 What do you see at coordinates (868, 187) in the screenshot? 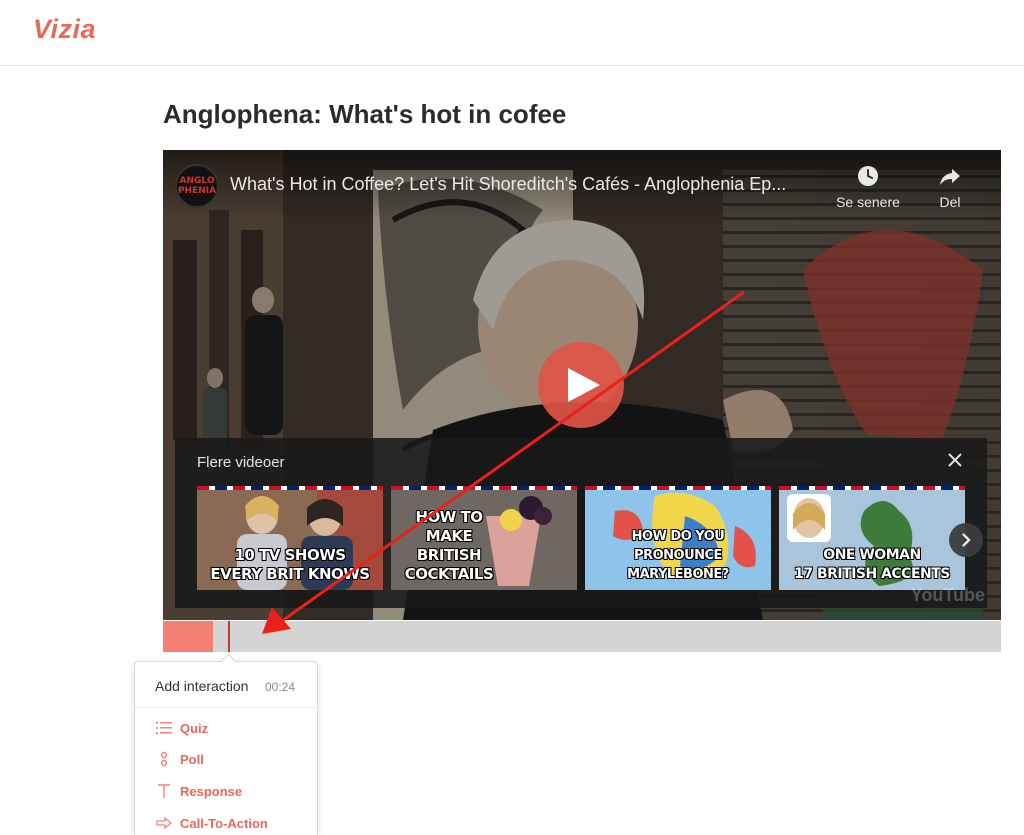
I see `watch-later-button: Se senere` at bounding box center [868, 187].